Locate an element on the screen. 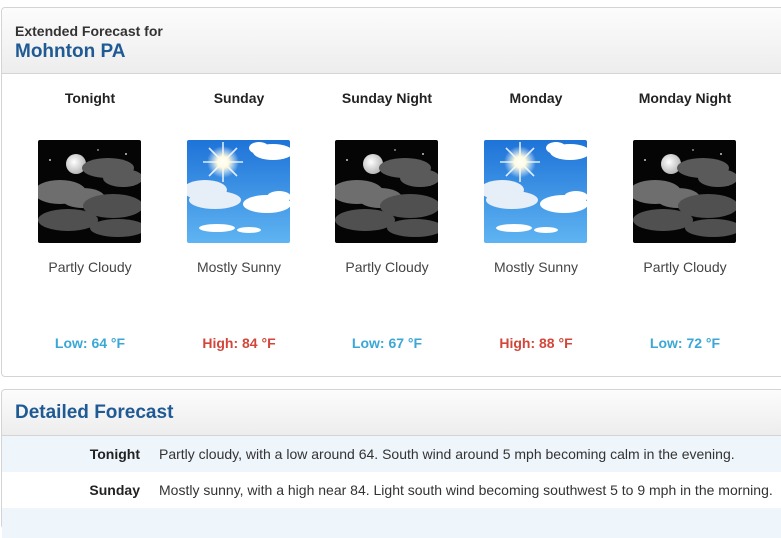  forecast-period: Tonight Partly Cloudy Low: 64 °F is located at coordinates (90, 224).